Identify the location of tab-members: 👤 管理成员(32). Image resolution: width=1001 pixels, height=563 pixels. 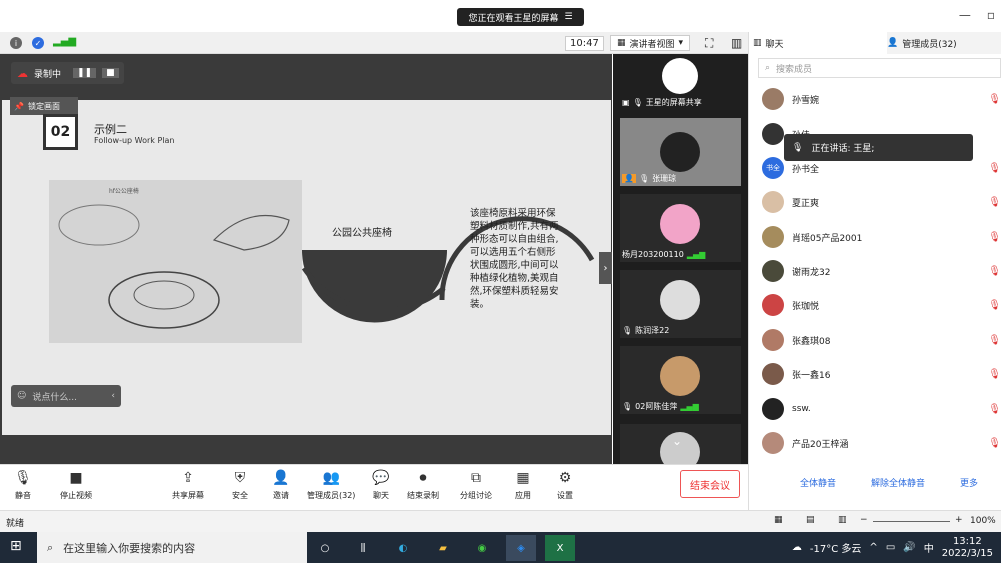
(944, 43).